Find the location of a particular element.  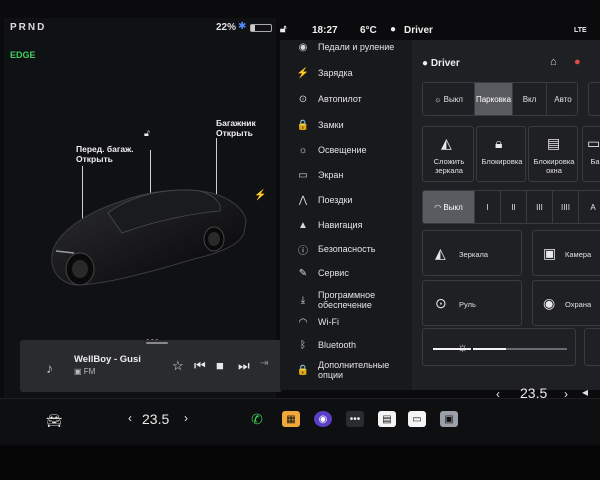

bottom-bar: 🚘︎ ‹ 23.5 › ✆ ▦ ◉ ••• ▤ ▭ ▣ ‹ 23.5 › ◂ is located at coordinates (300, 414).